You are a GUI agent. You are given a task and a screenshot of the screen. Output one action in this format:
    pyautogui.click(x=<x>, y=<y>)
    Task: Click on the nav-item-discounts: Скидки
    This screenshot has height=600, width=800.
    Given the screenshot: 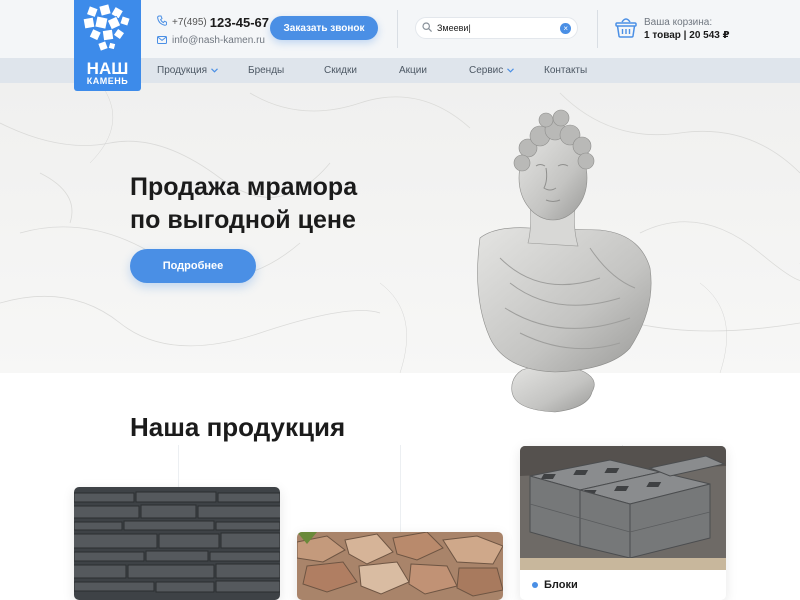 What is the action you would take?
    pyautogui.click(x=340, y=70)
    